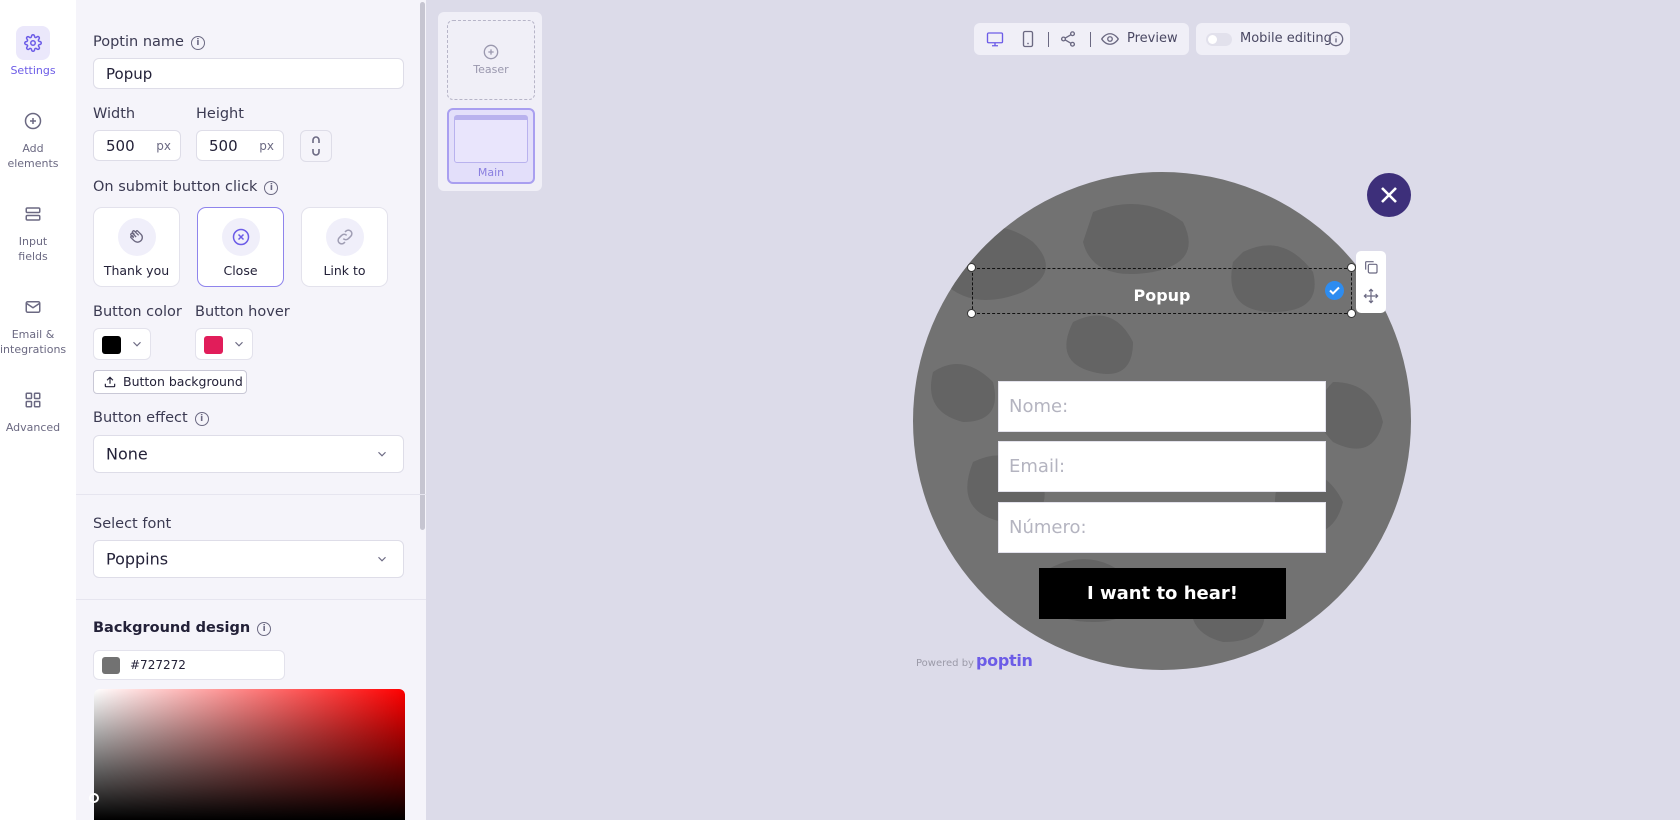 Image resolution: width=1680 pixels, height=820 pixels. Describe the element at coordinates (344, 237) in the screenshot. I see `link-icon` at that location.